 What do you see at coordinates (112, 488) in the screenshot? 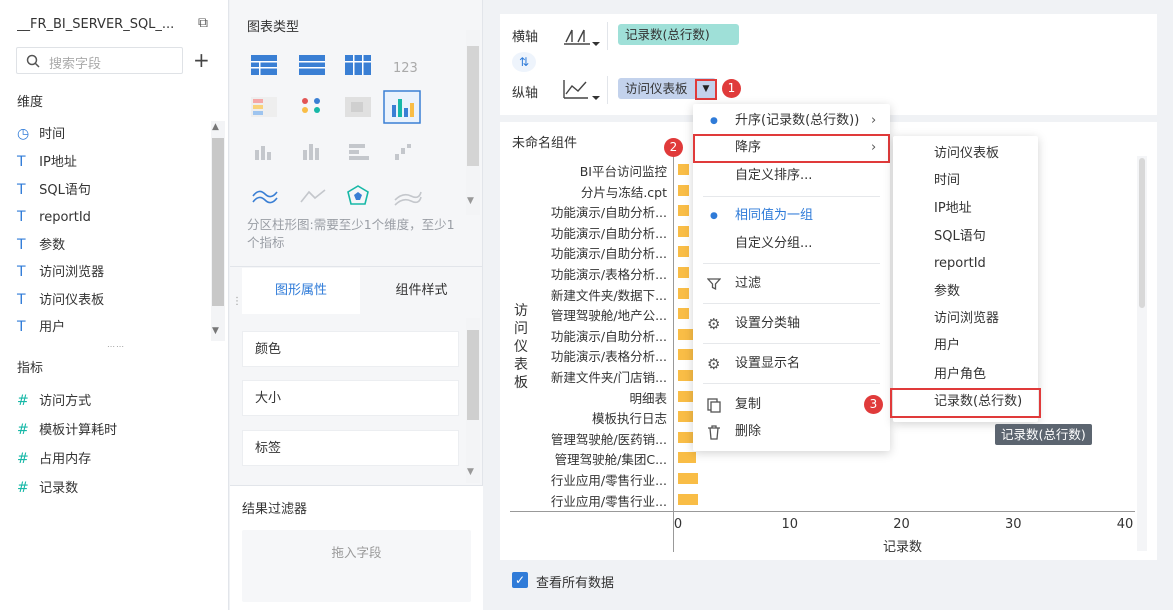
I see `measure-item-record-count: # 记录数` at bounding box center [112, 488].